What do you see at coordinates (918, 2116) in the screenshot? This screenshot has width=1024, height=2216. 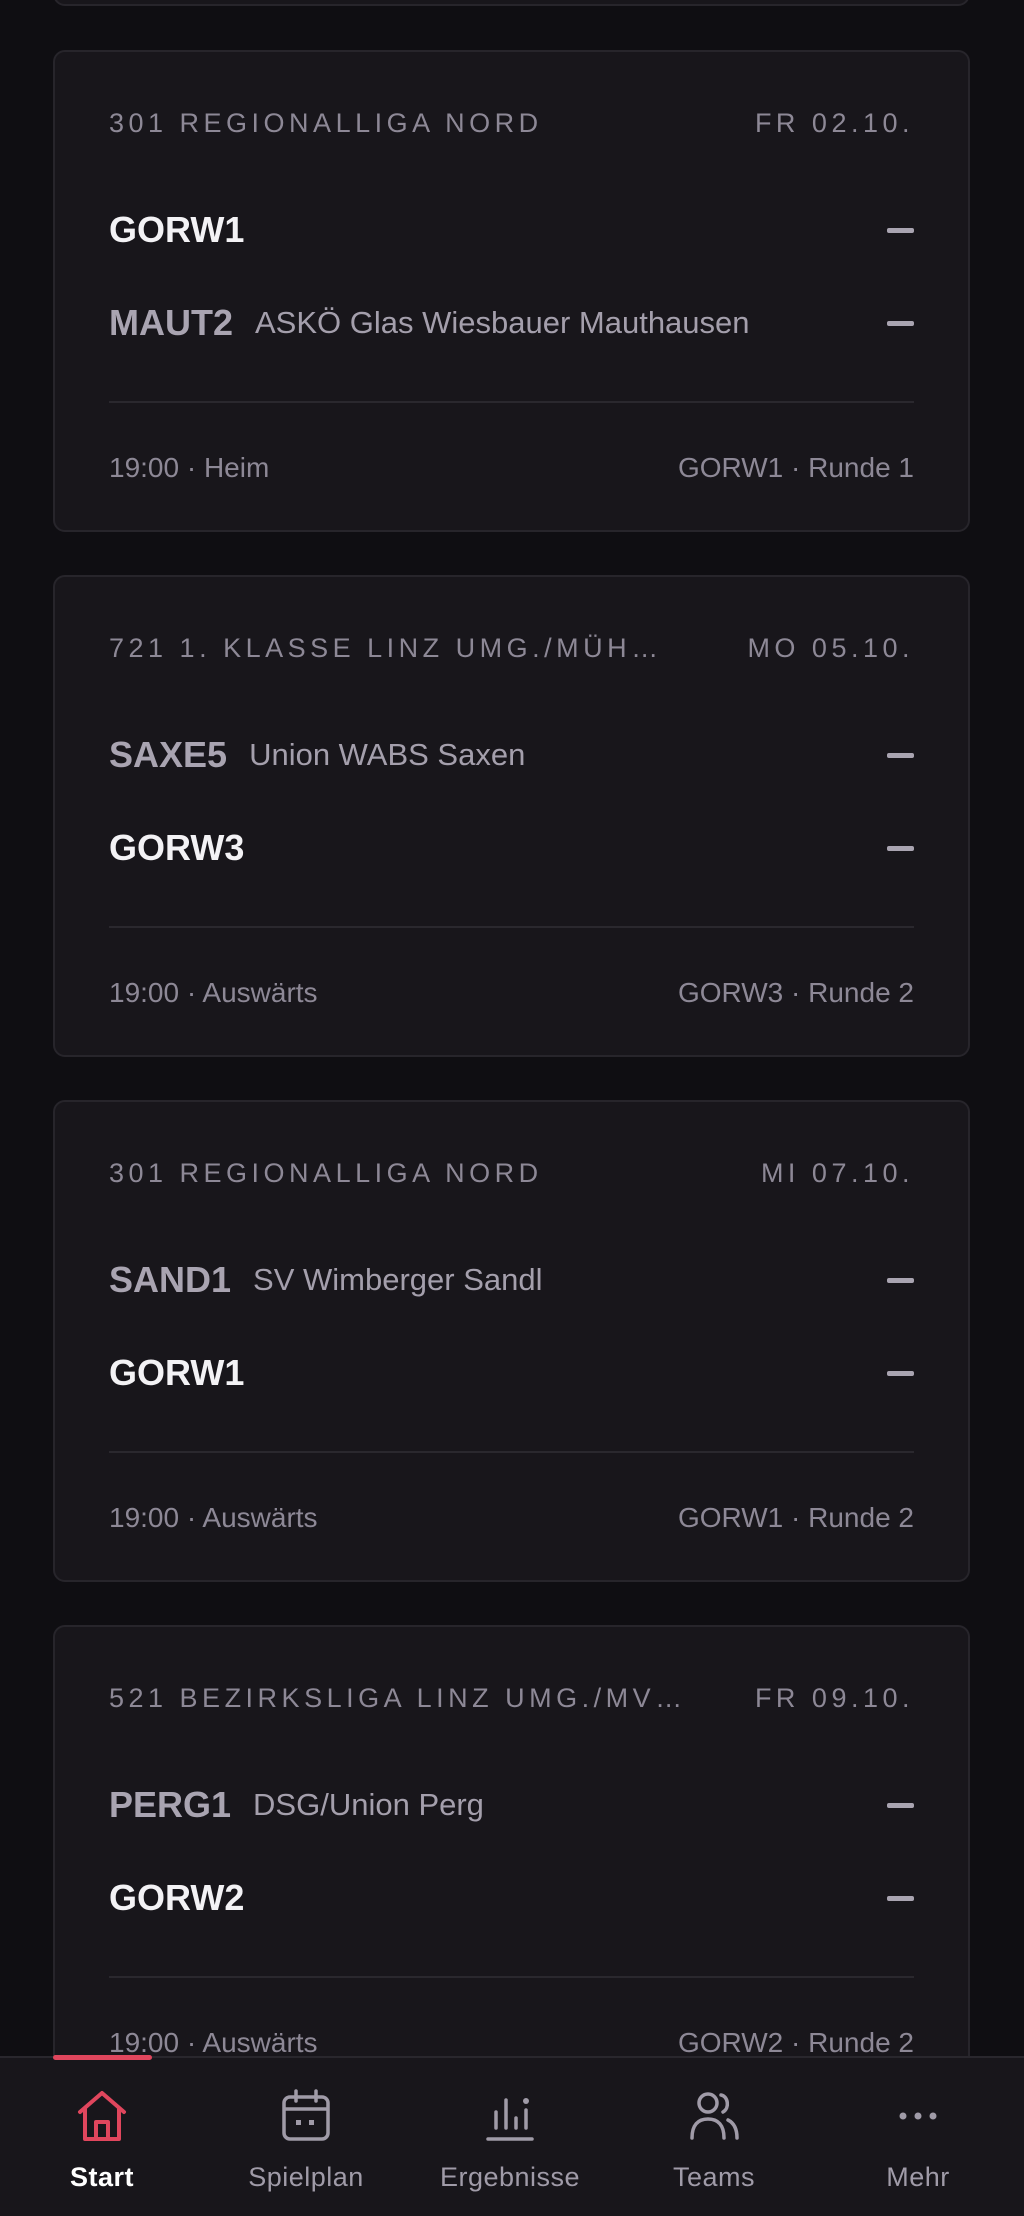 I see `more-dots-icon` at bounding box center [918, 2116].